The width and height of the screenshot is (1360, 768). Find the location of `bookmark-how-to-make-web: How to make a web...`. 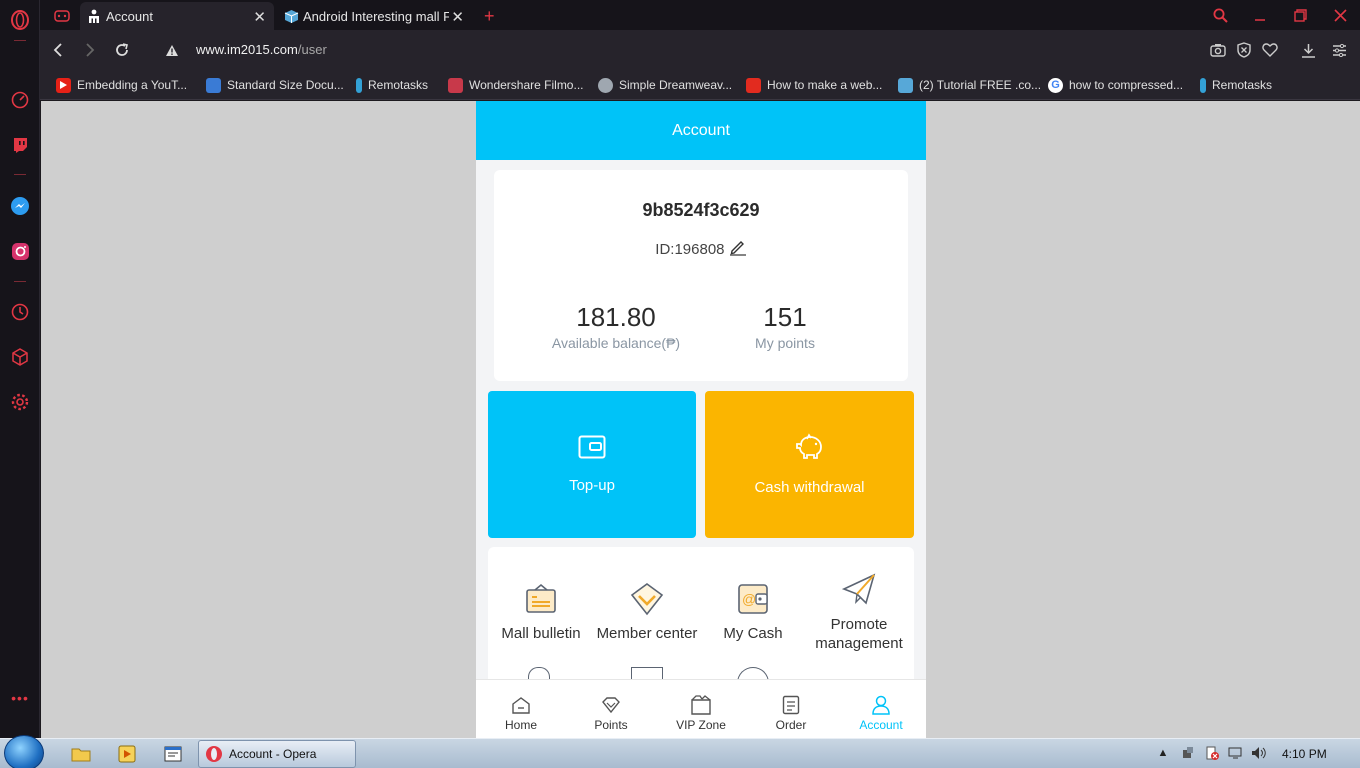

bookmark-how-to-make-web: How to make a web... is located at coordinates (814, 85).